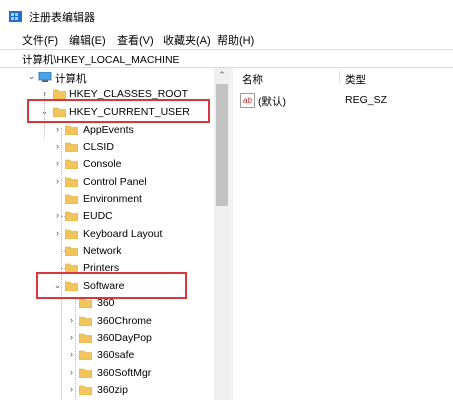  What do you see at coordinates (226, 58) in the screenshot?
I see `address-bar: 计算机\HKEY_LOCAL_MACHINE` at bounding box center [226, 58].